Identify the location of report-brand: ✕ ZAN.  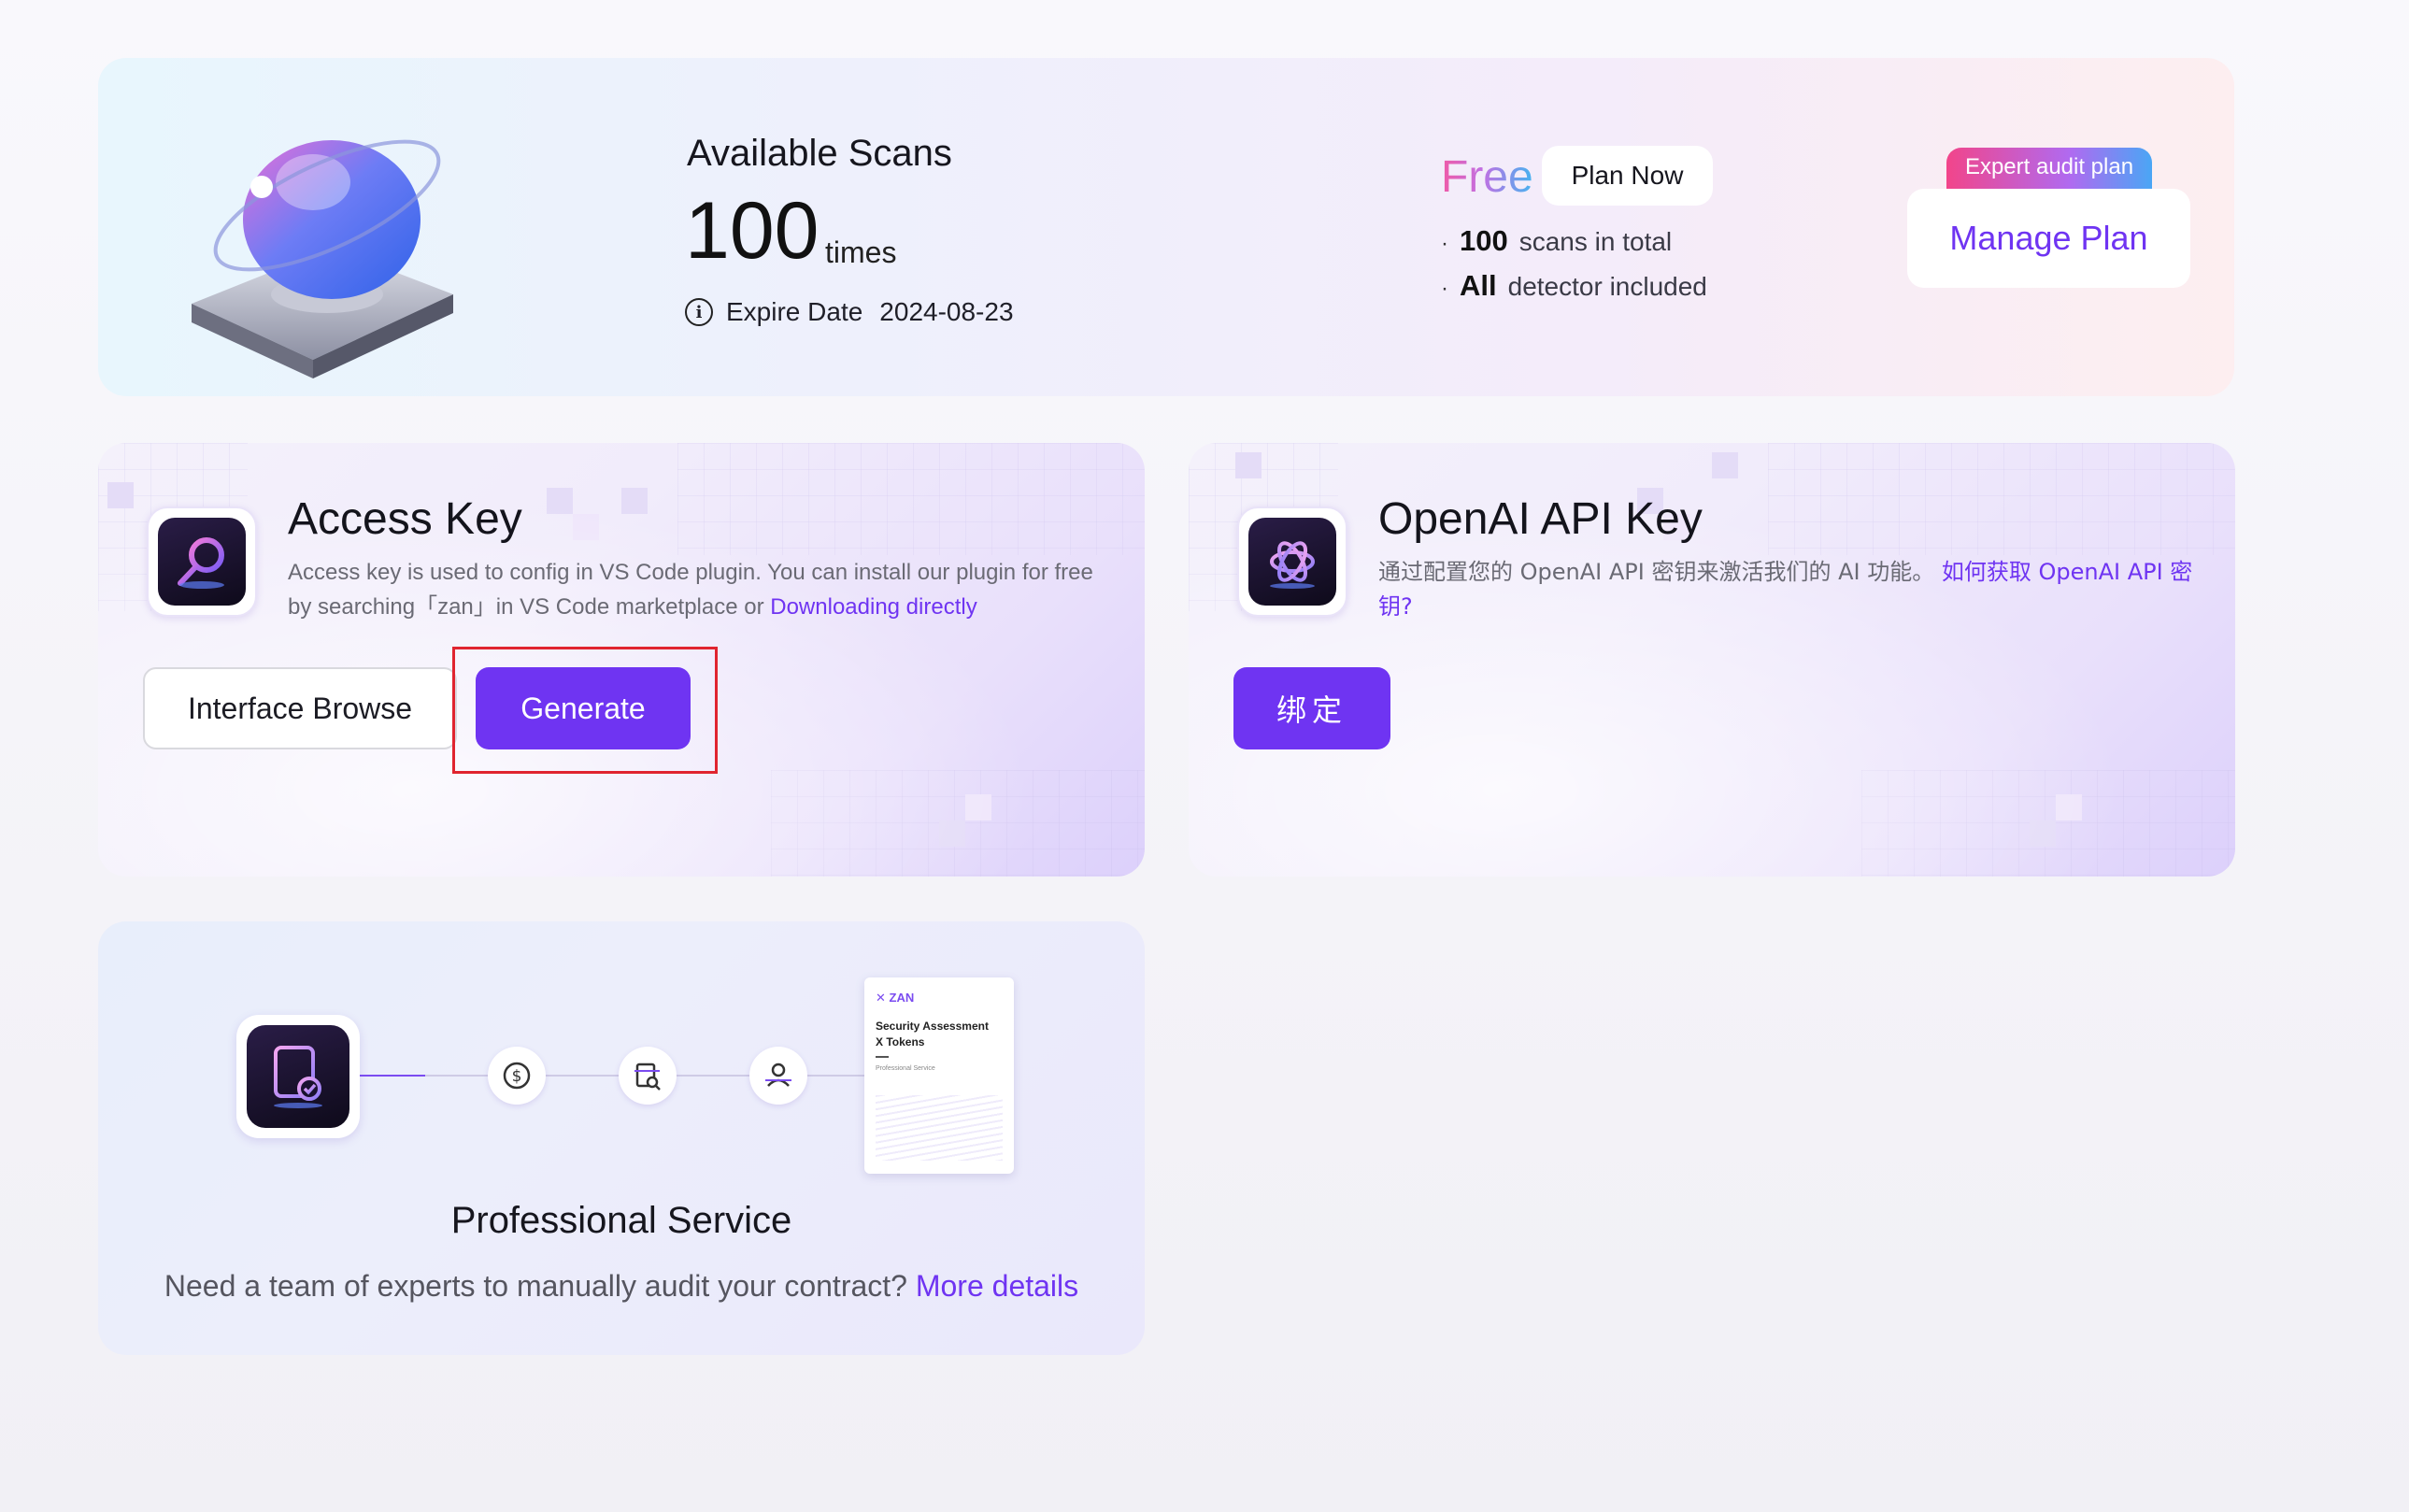
(895, 998).